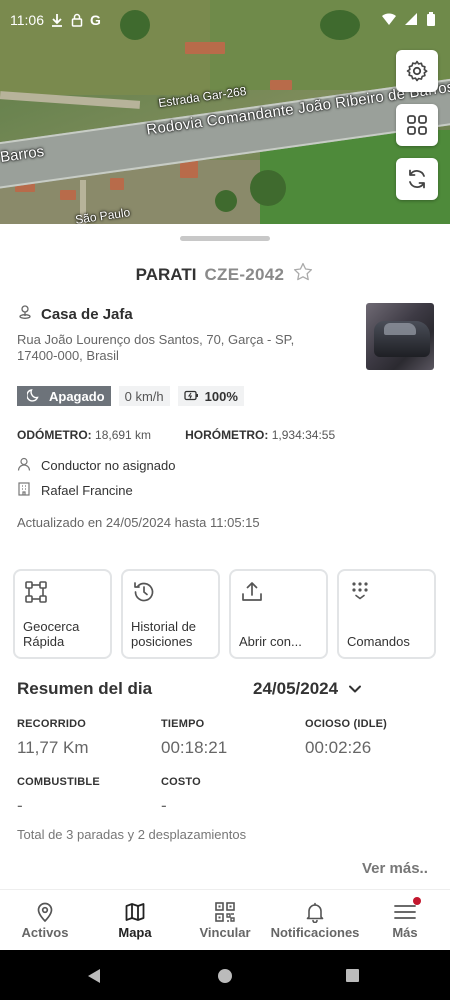  I want to click on download-icon, so click(57, 20).